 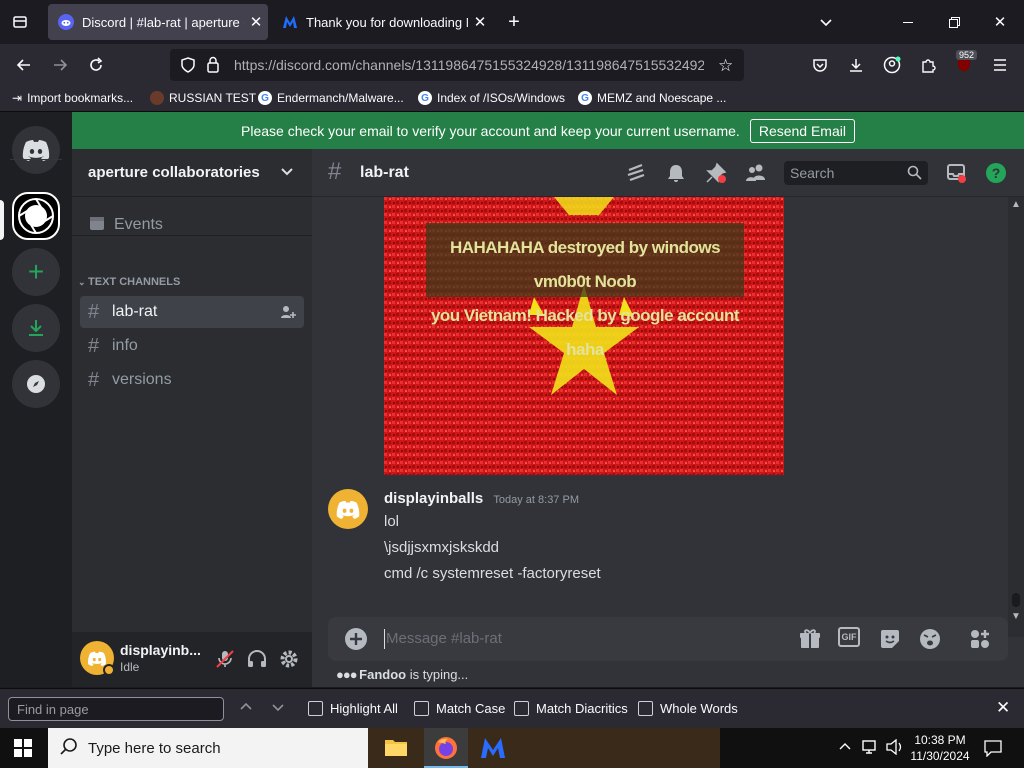 What do you see at coordinates (83, 282) in the screenshot?
I see `chevron-down-icon: ⌄` at bounding box center [83, 282].